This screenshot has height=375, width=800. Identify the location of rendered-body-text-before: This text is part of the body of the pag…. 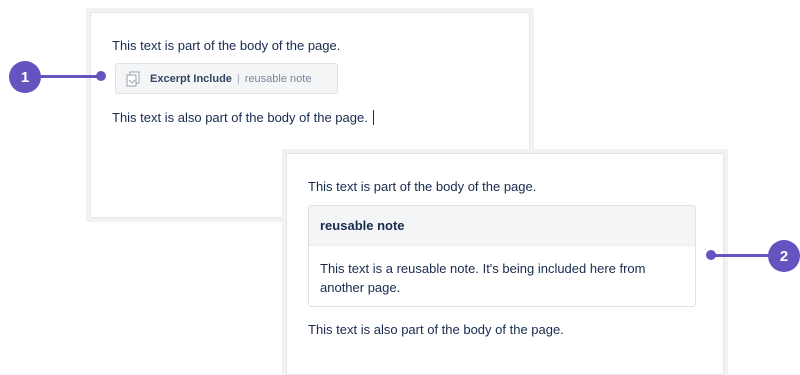
(422, 186).